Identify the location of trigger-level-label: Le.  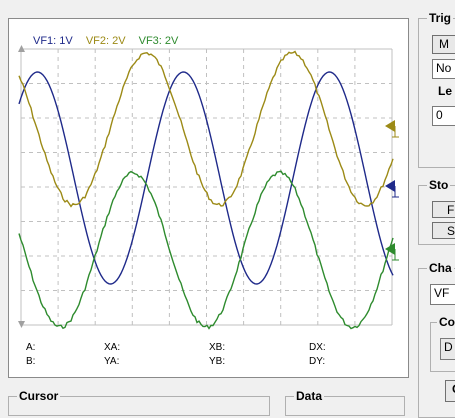
(445, 91).